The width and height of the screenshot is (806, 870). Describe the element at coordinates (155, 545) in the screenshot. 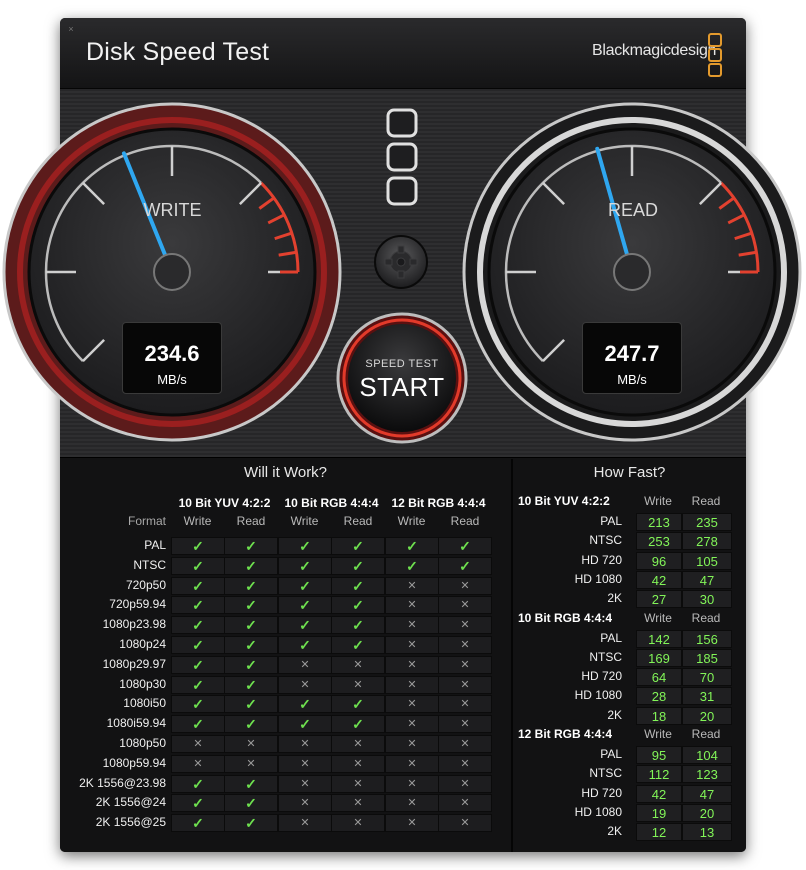

I see `format-row-label: PAL` at that location.